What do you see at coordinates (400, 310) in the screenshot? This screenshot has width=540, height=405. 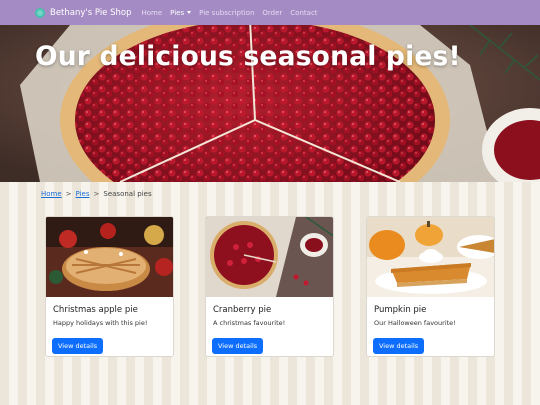 I see `card-title: Pumpkin pie` at bounding box center [400, 310].